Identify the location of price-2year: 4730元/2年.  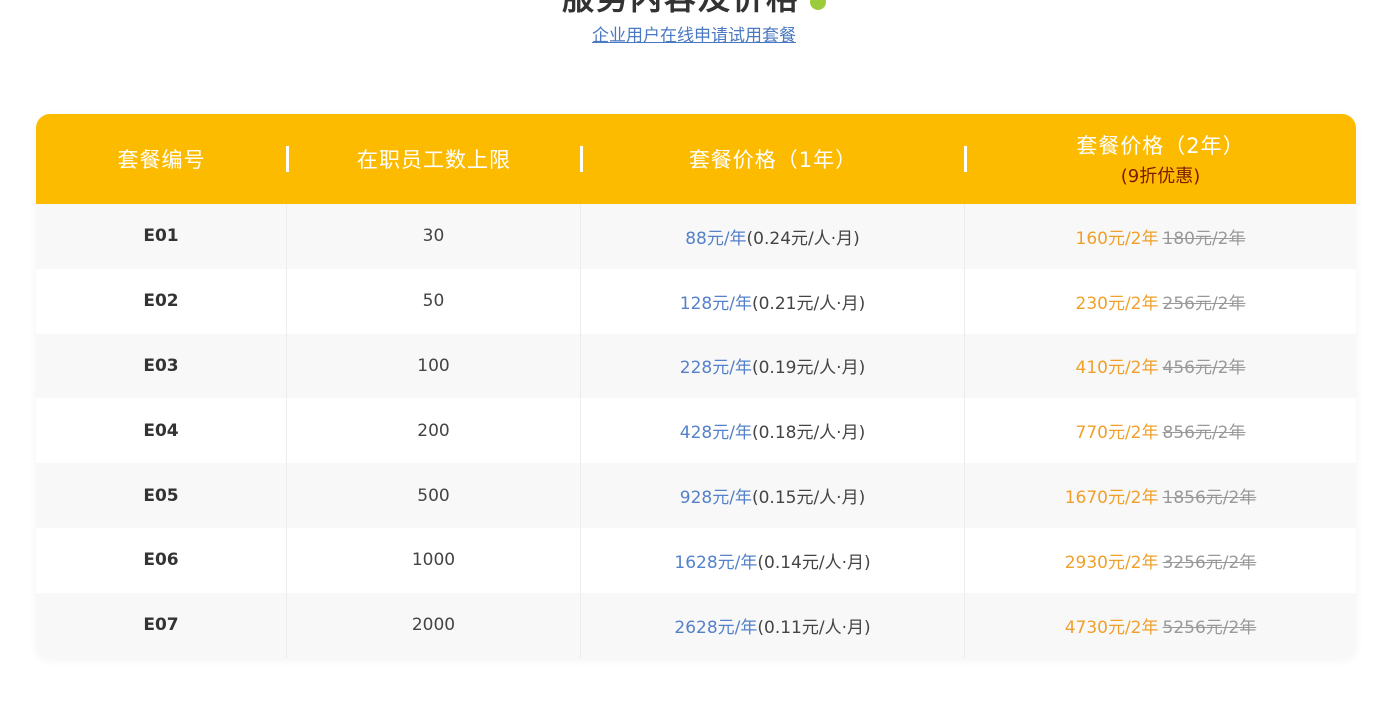
(1111, 627).